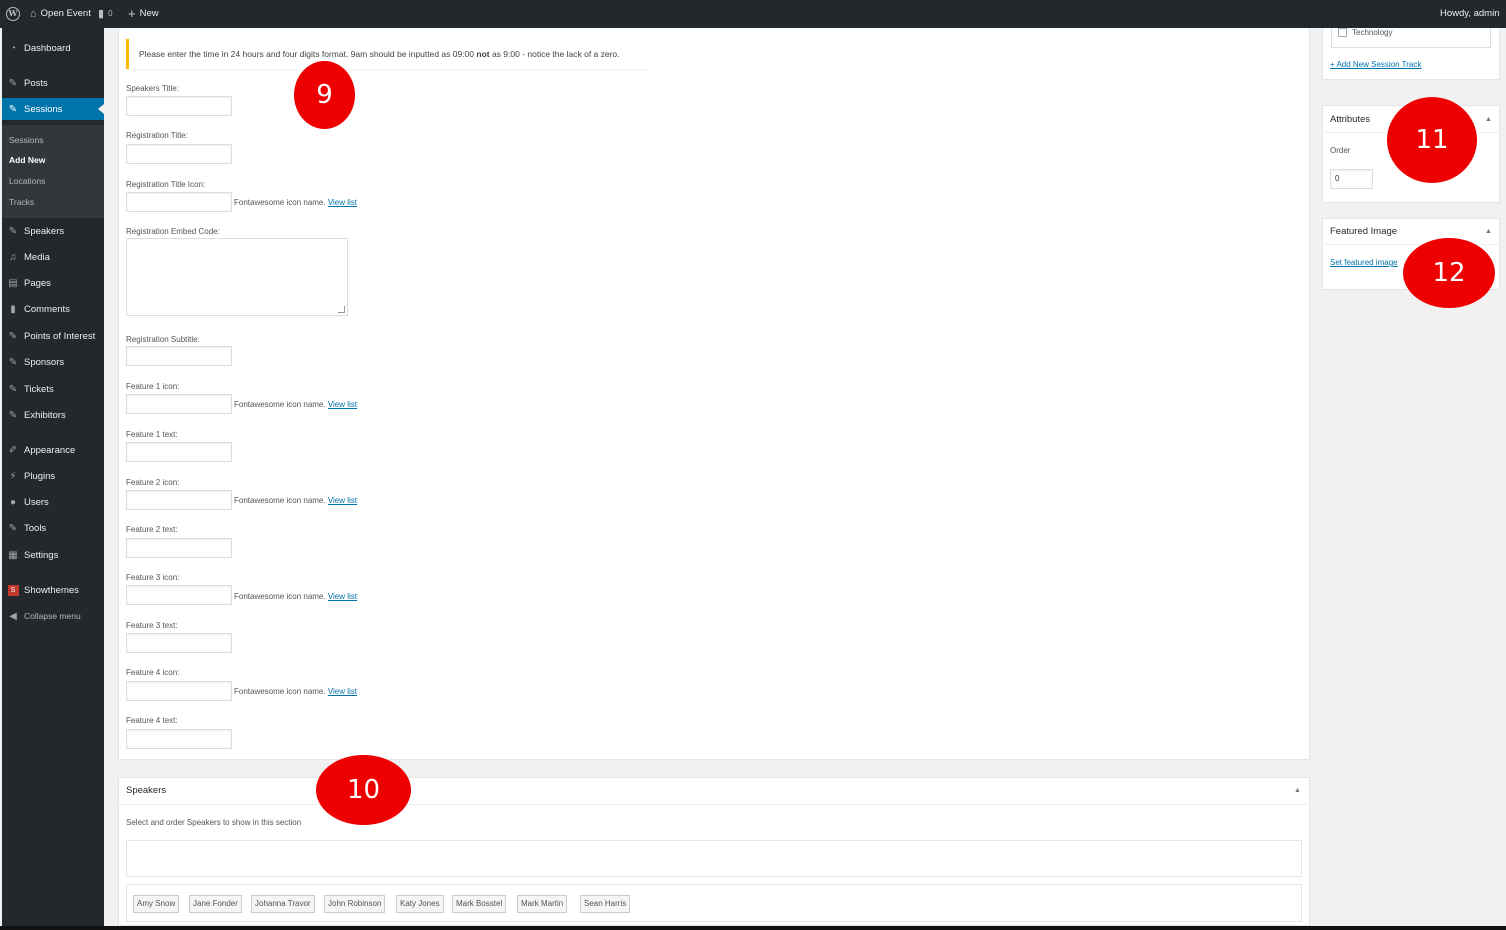  Describe the element at coordinates (53, 83) in the screenshot. I see `menu-item-posts: ✎ Posts` at that location.